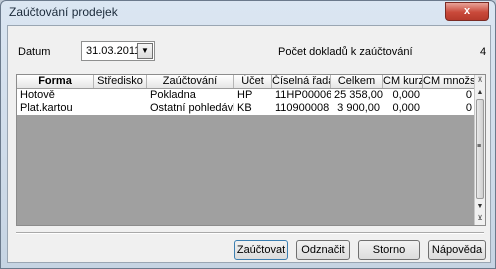  Describe the element at coordinates (480, 219) in the screenshot. I see `scroll-bottom-icon: ⊻` at that location.